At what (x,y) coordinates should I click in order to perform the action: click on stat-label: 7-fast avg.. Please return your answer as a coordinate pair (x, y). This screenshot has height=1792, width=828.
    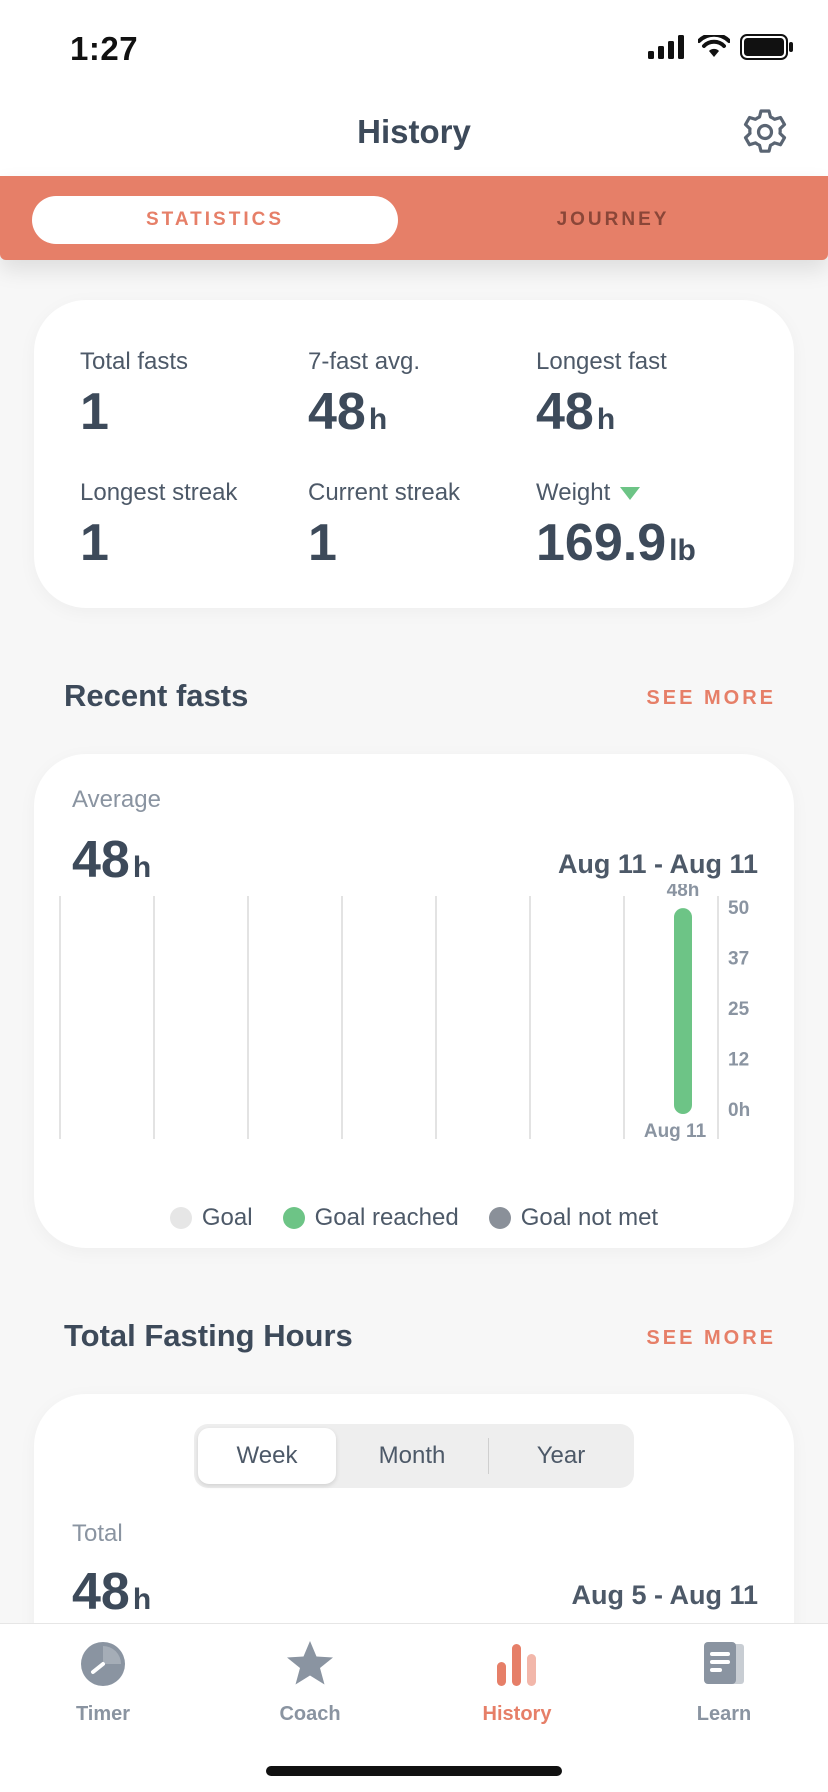
    Looking at the image, I should click on (364, 361).